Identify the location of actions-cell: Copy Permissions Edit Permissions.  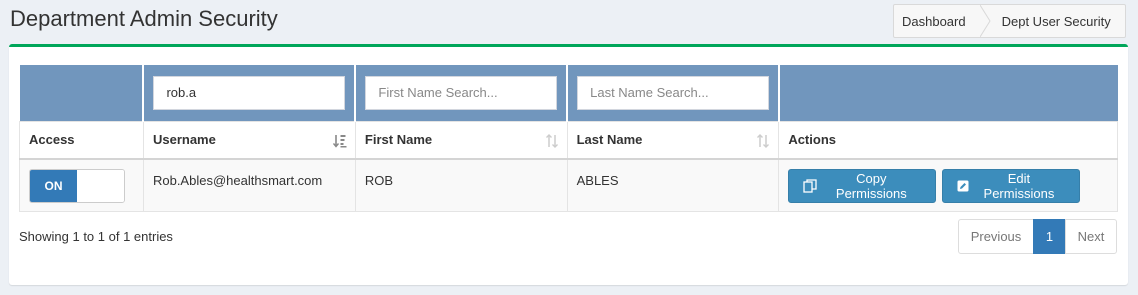
(948, 185).